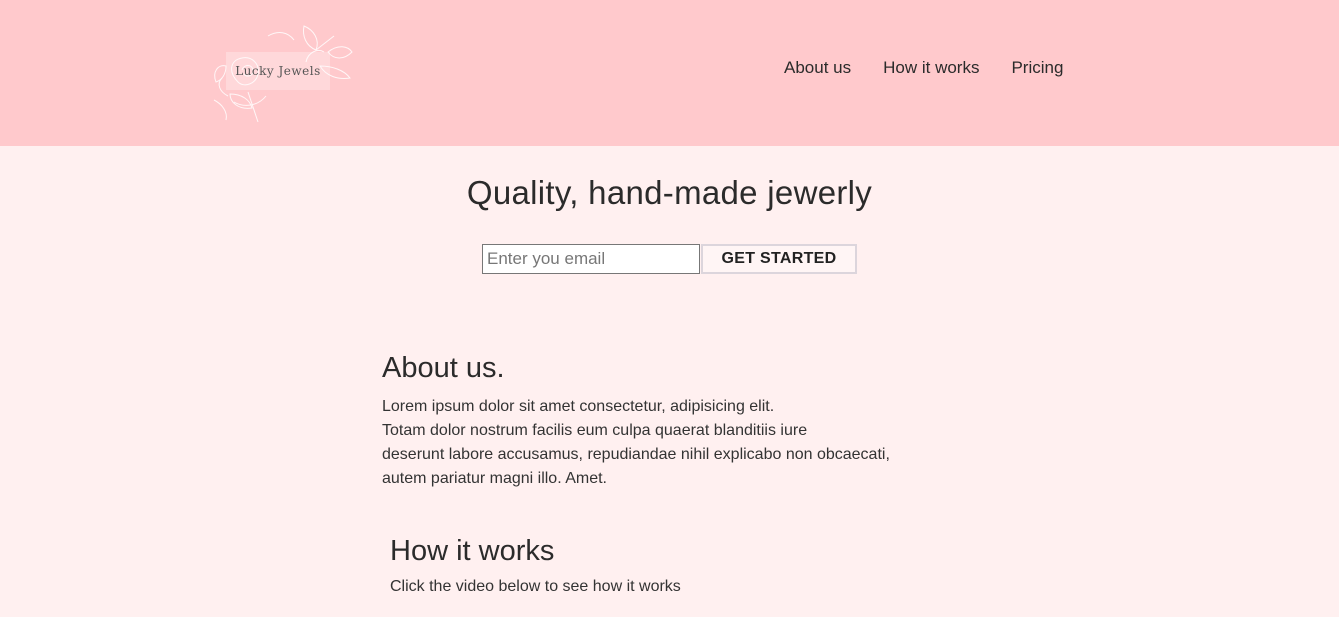 The height and width of the screenshot is (617, 1339). Describe the element at coordinates (472, 551) in the screenshot. I see `how-it-works-heading: How it works` at that location.